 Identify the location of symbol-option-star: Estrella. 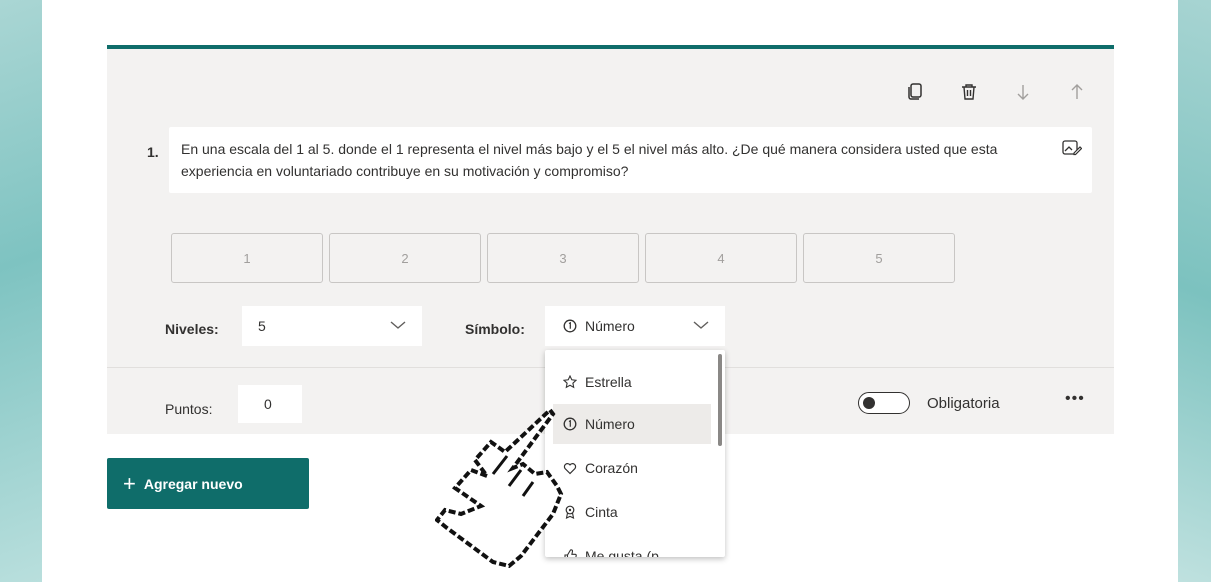
(632, 382).